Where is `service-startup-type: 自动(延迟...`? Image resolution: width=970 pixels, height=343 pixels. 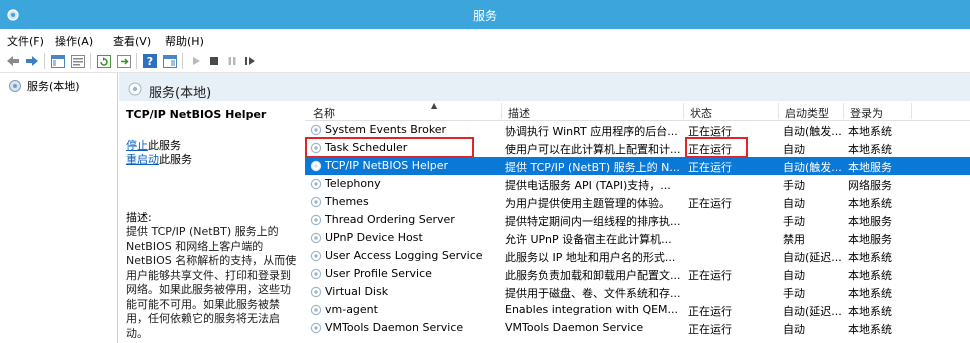 service-startup-type: 自动(延迟... is located at coordinates (812, 257).